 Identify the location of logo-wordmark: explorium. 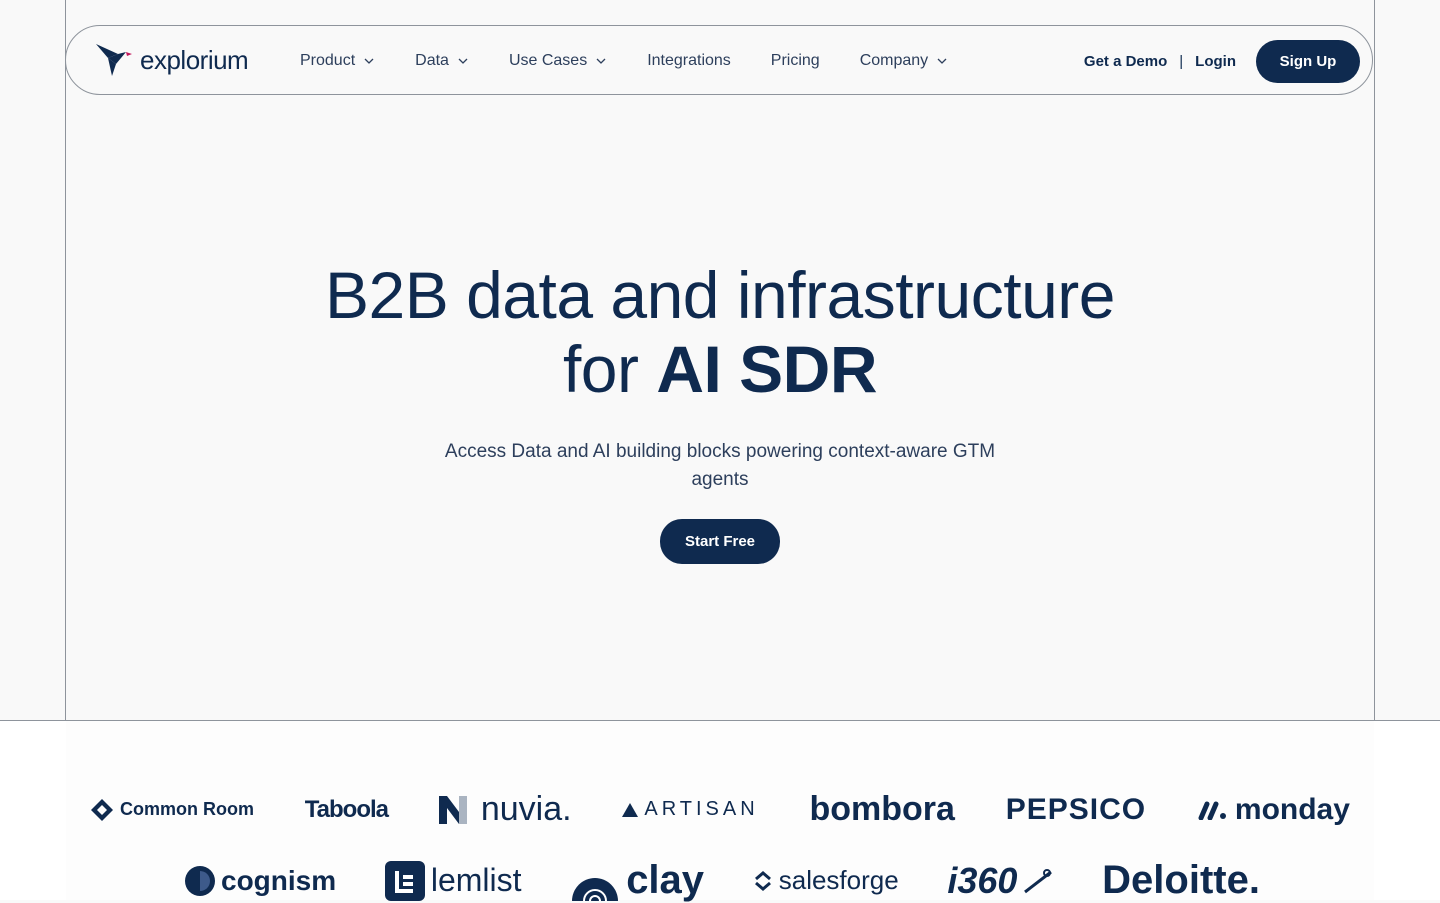
(194, 59).